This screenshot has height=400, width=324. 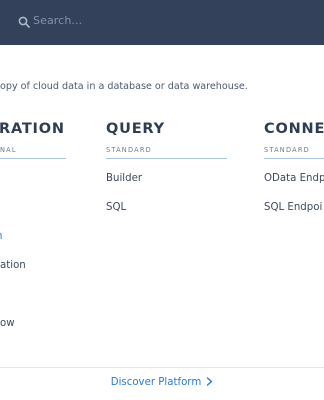 I want to click on query-item-sql: SQL, so click(x=116, y=207).